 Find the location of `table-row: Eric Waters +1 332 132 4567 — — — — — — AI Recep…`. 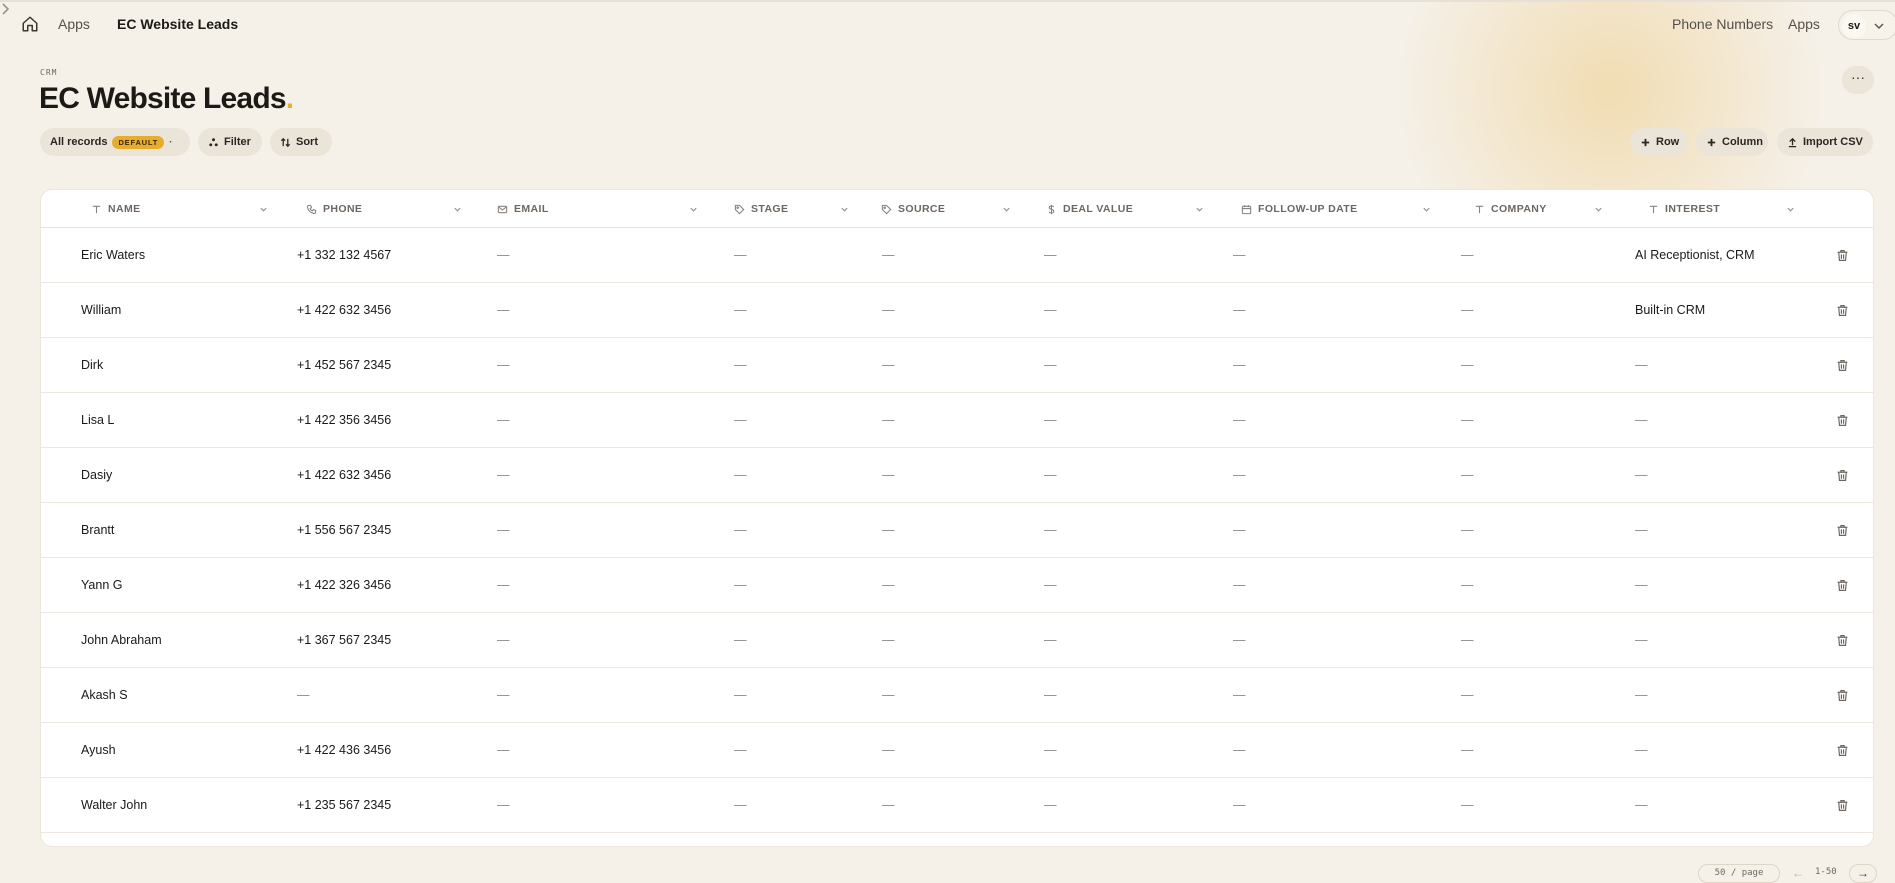

table-row: Eric Waters +1 332 132 4567 — — — — — — AI Recep… is located at coordinates (957, 255).